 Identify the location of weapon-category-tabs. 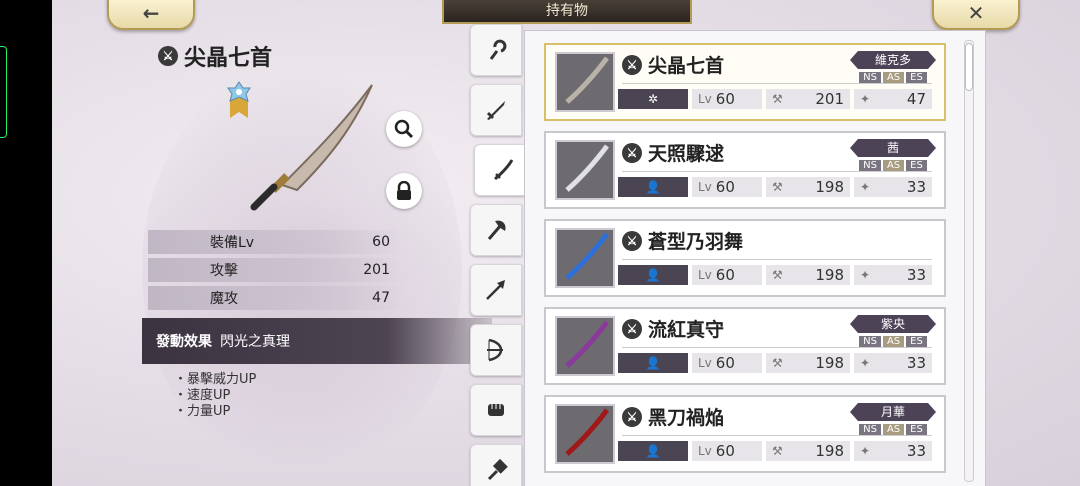
(501, 255).